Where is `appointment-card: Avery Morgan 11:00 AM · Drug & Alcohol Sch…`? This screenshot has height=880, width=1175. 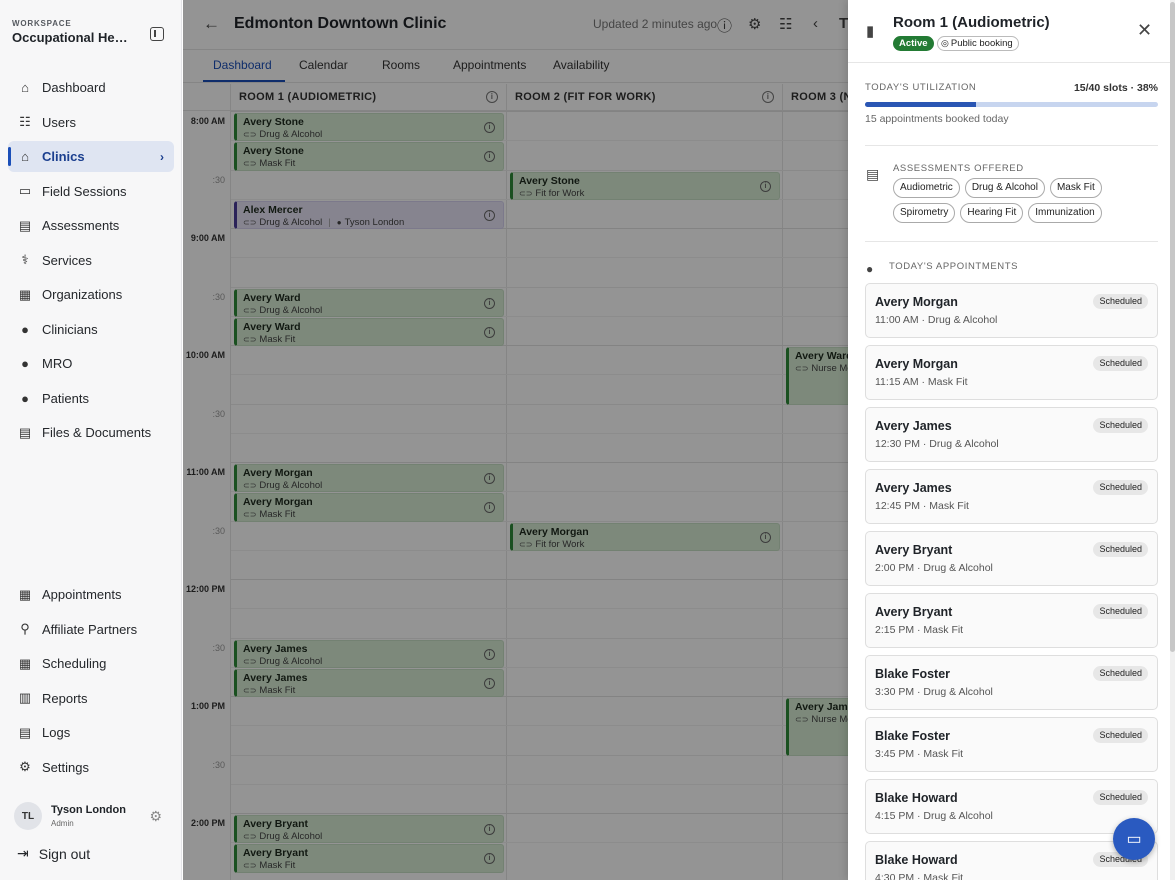 appointment-card: Avery Morgan 11:00 AM · Drug & Alcohol Sch… is located at coordinates (1011, 310).